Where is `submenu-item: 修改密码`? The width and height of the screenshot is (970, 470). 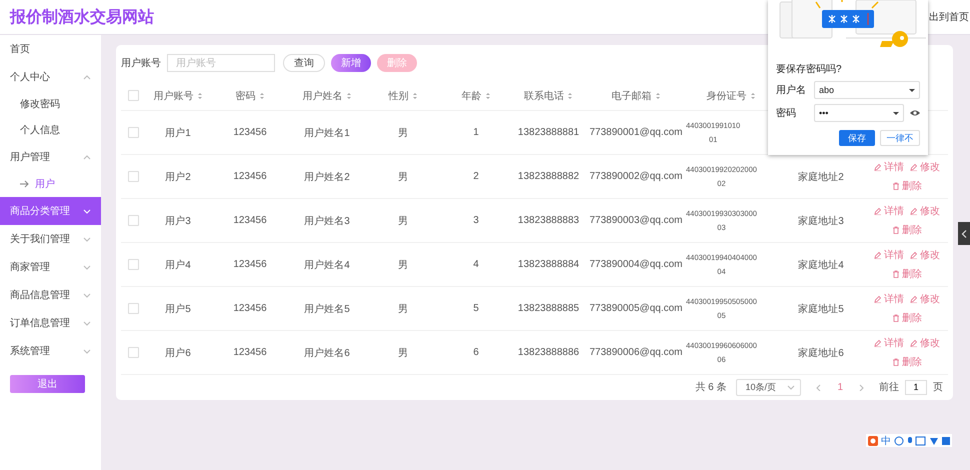
submenu-item: 修改密码 is located at coordinates (50, 104).